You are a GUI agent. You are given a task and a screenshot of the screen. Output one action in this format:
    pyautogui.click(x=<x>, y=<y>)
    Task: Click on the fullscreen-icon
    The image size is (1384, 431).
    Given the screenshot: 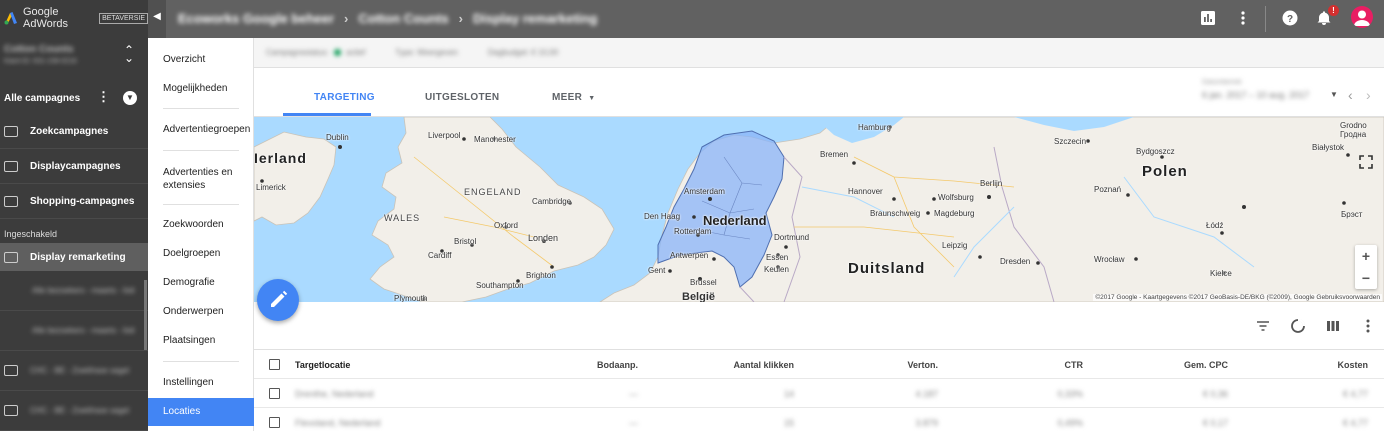 What is the action you would take?
    pyautogui.click(x=1366, y=162)
    